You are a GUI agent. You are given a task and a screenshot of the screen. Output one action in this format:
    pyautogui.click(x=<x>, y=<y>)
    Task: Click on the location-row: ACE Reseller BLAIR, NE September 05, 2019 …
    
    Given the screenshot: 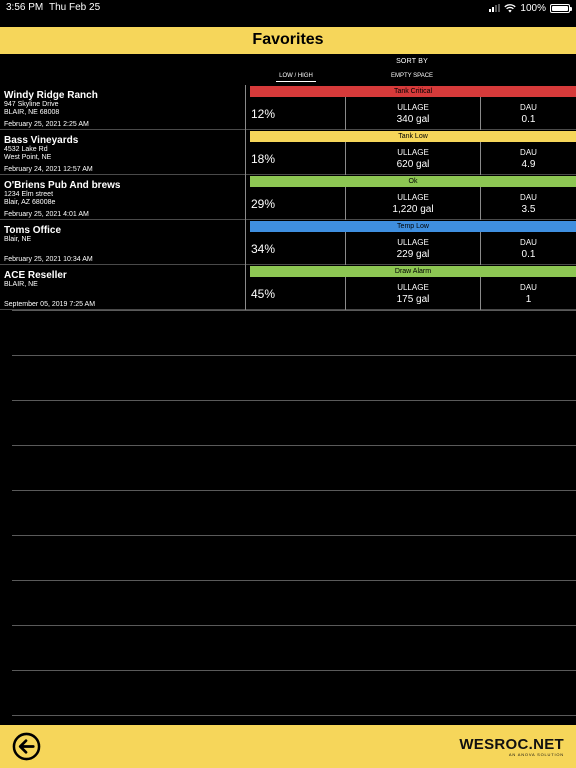 What is the action you would take?
    pyautogui.click(x=288, y=287)
    